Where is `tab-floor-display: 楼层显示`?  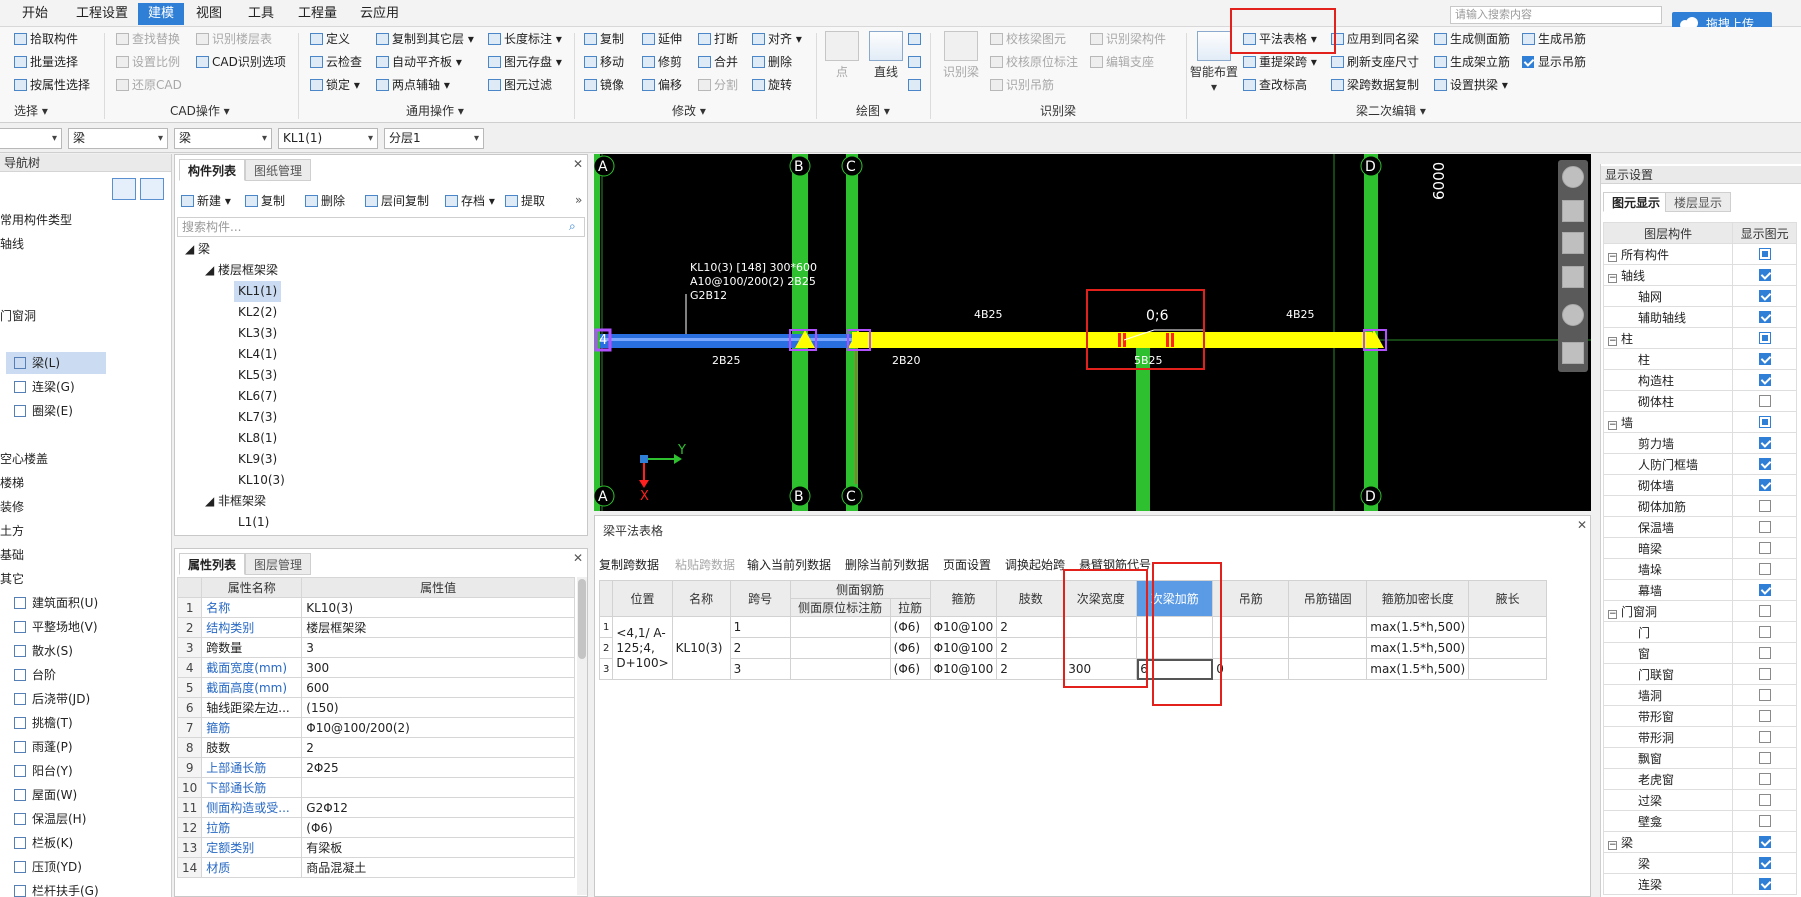
tab-floor-display: 楼层显示 is located at coordinates (1698, 202).